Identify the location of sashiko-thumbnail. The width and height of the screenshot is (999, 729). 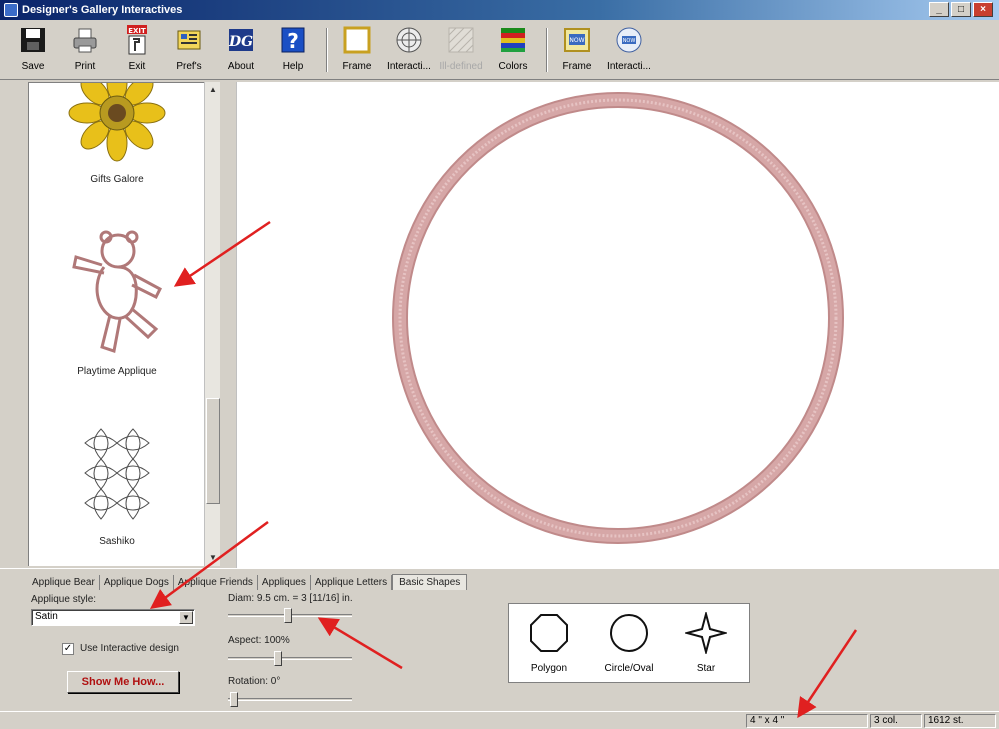
(117, 474).